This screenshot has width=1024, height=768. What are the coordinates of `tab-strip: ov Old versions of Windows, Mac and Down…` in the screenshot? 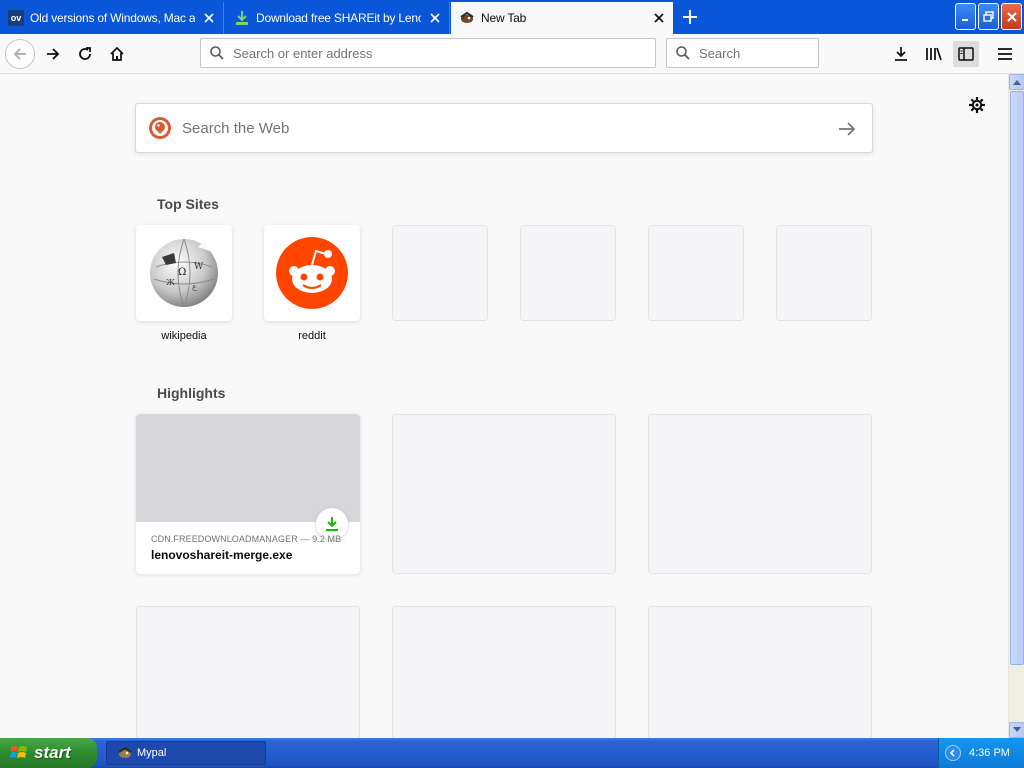 It's located at (512, 17).